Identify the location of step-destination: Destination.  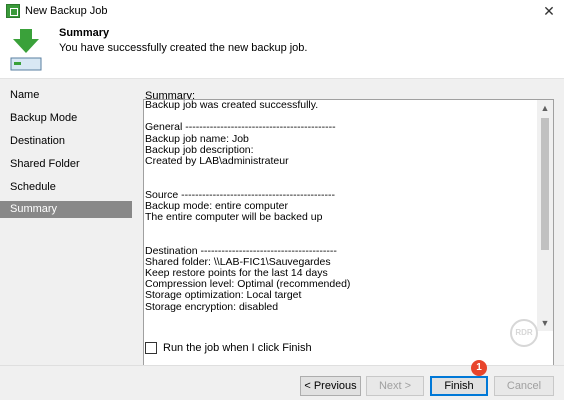
(66, 141).